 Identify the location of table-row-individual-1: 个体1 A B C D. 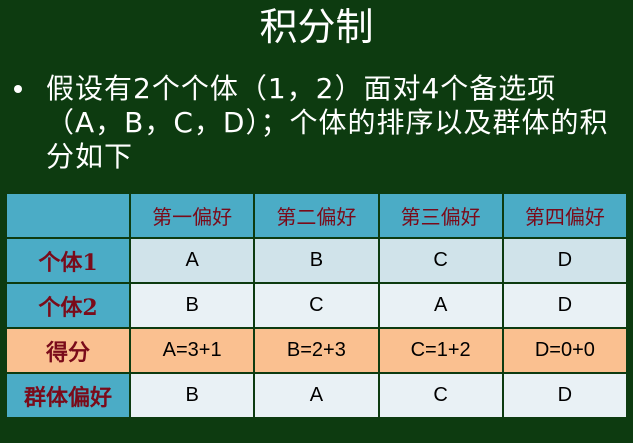
(316, 260).